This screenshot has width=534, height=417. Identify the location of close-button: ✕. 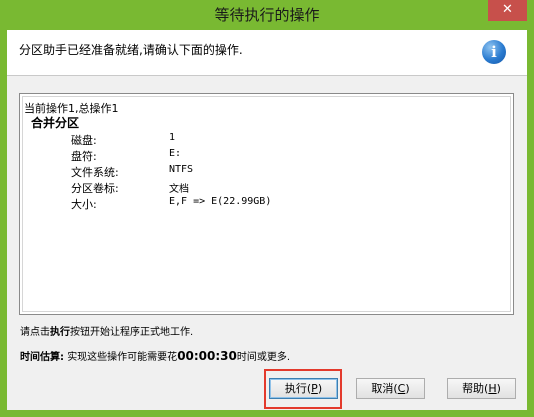
(507, 10).